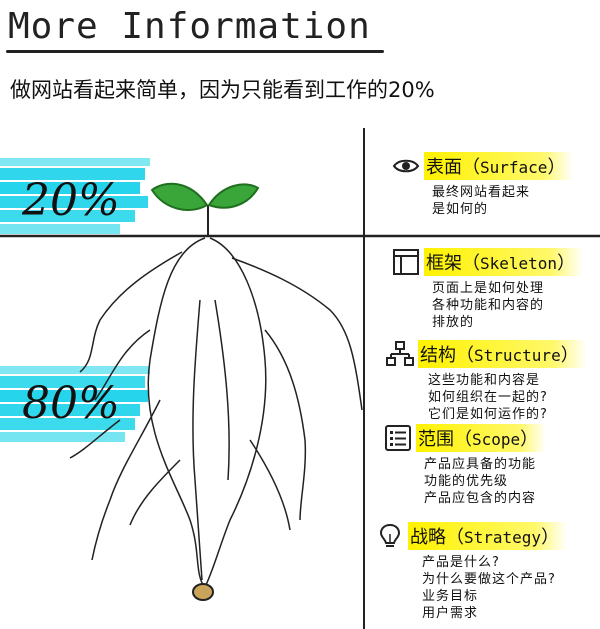 The height and width of the screenshot is (629, 600). What do you see at coordinates (71, 403) in the screenshot?
I see `percent-bottom-label: 80%` at bounding box center [71, 403].